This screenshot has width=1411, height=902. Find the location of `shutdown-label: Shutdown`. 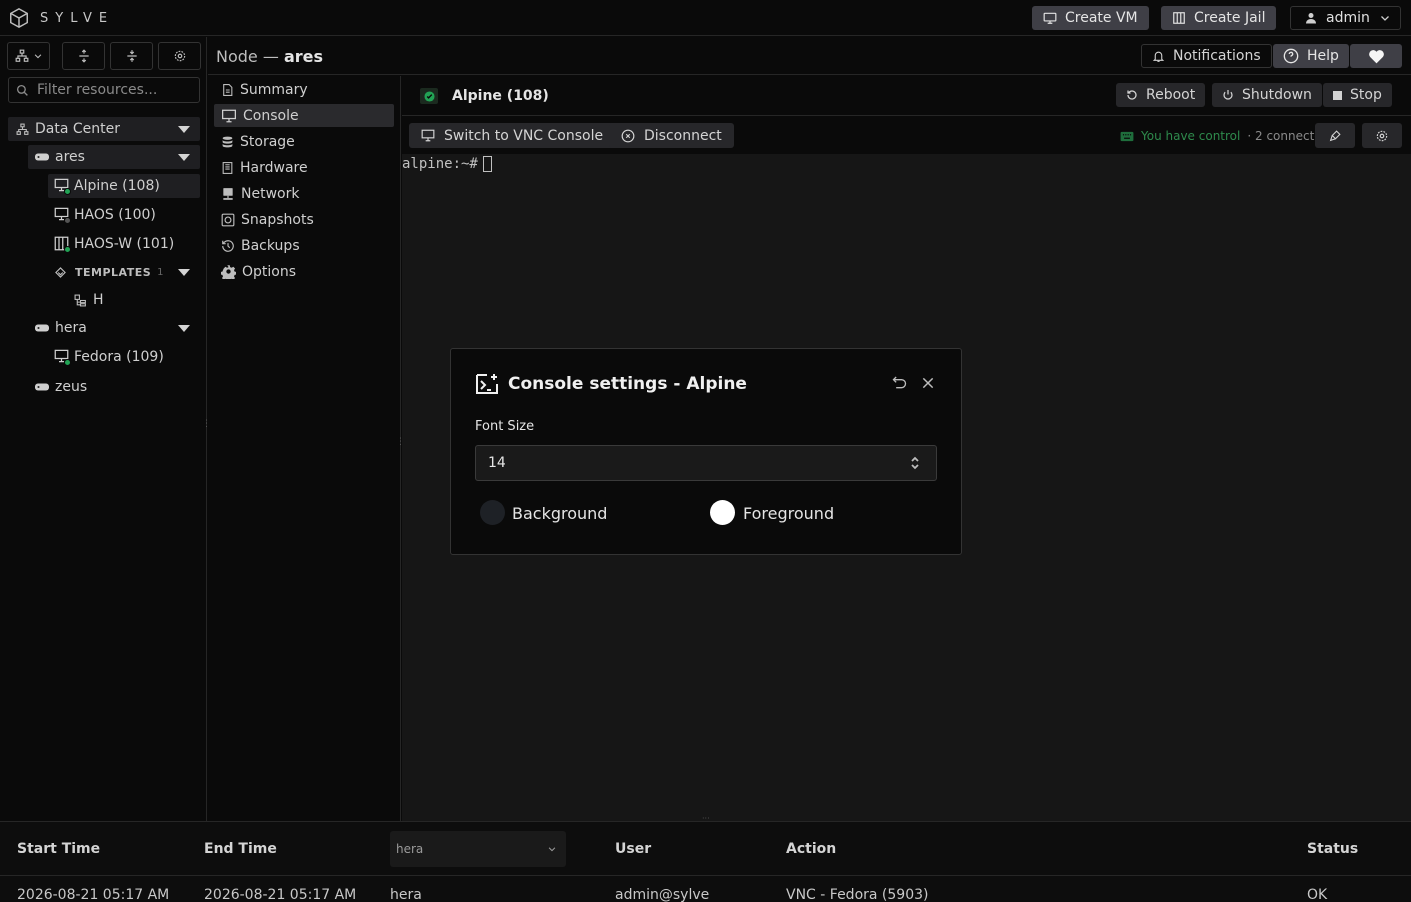

shutdown-label: Shutdown is located at coordinates (1277, 95).